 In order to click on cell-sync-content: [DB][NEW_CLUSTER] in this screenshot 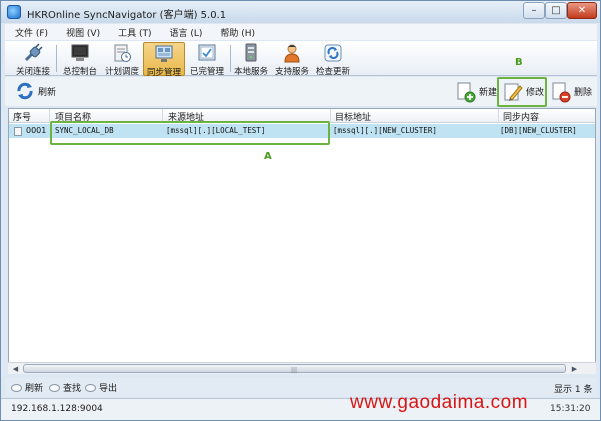, I will do `click(538, 130)`.